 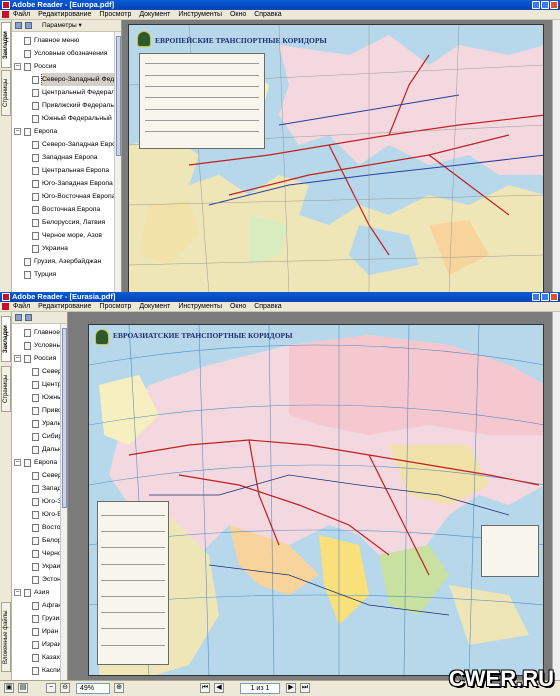 I want to click on zoom-icon: ⊖, so click(x=65, y=688).